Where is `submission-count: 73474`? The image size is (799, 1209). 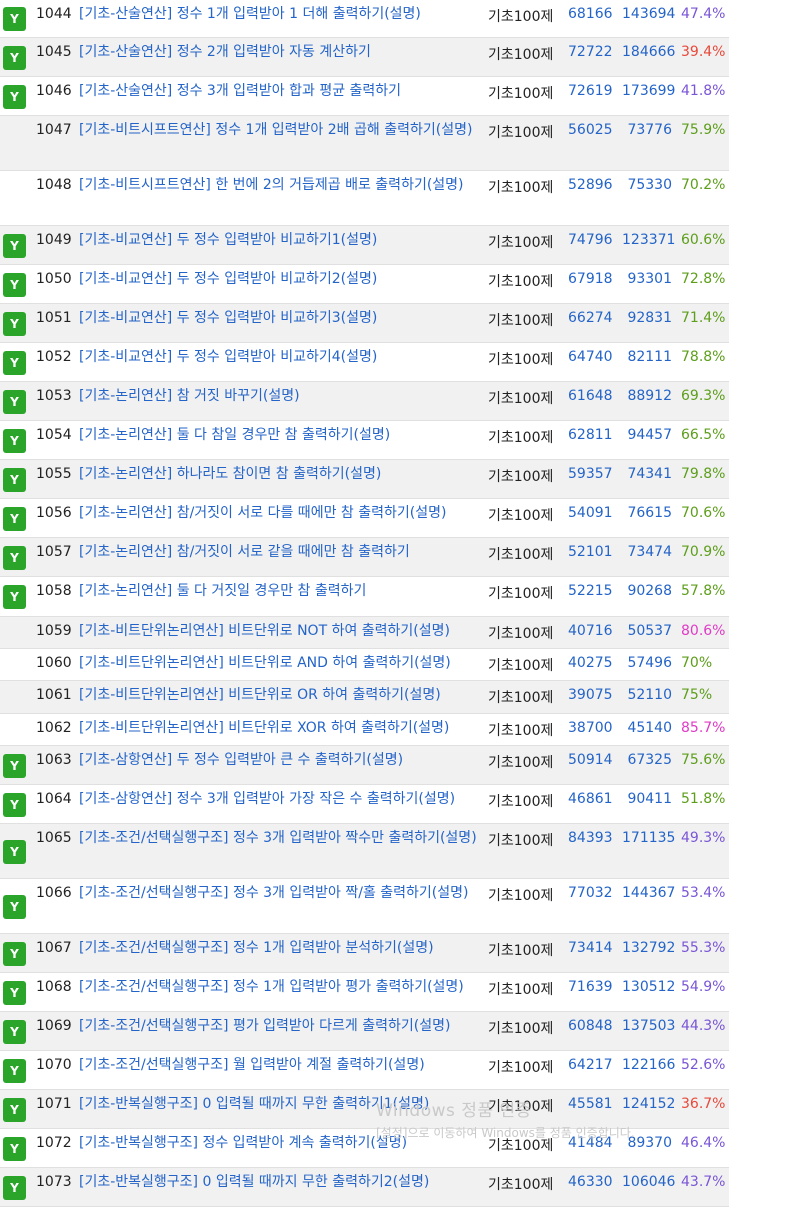 submission-count: 73474 is located at coordinates (647, 552).